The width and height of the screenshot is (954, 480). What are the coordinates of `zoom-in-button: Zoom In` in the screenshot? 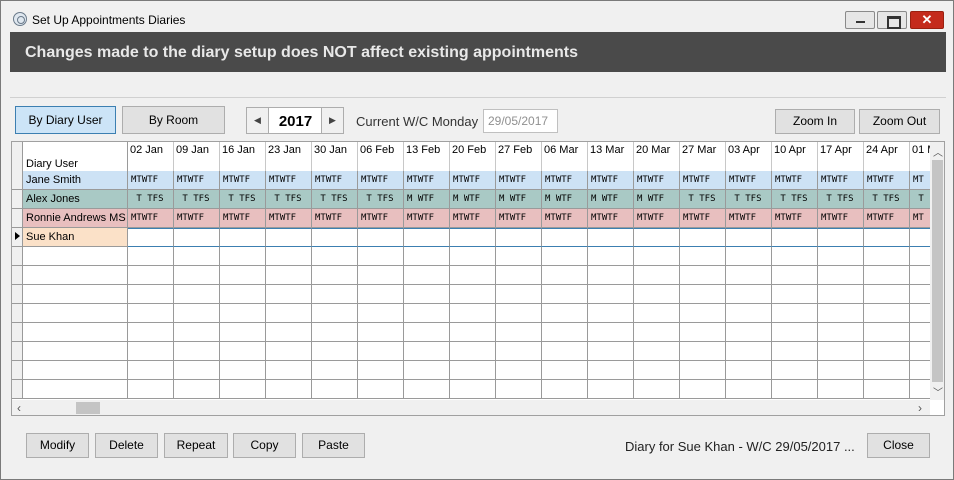 It's located at (815, 121).